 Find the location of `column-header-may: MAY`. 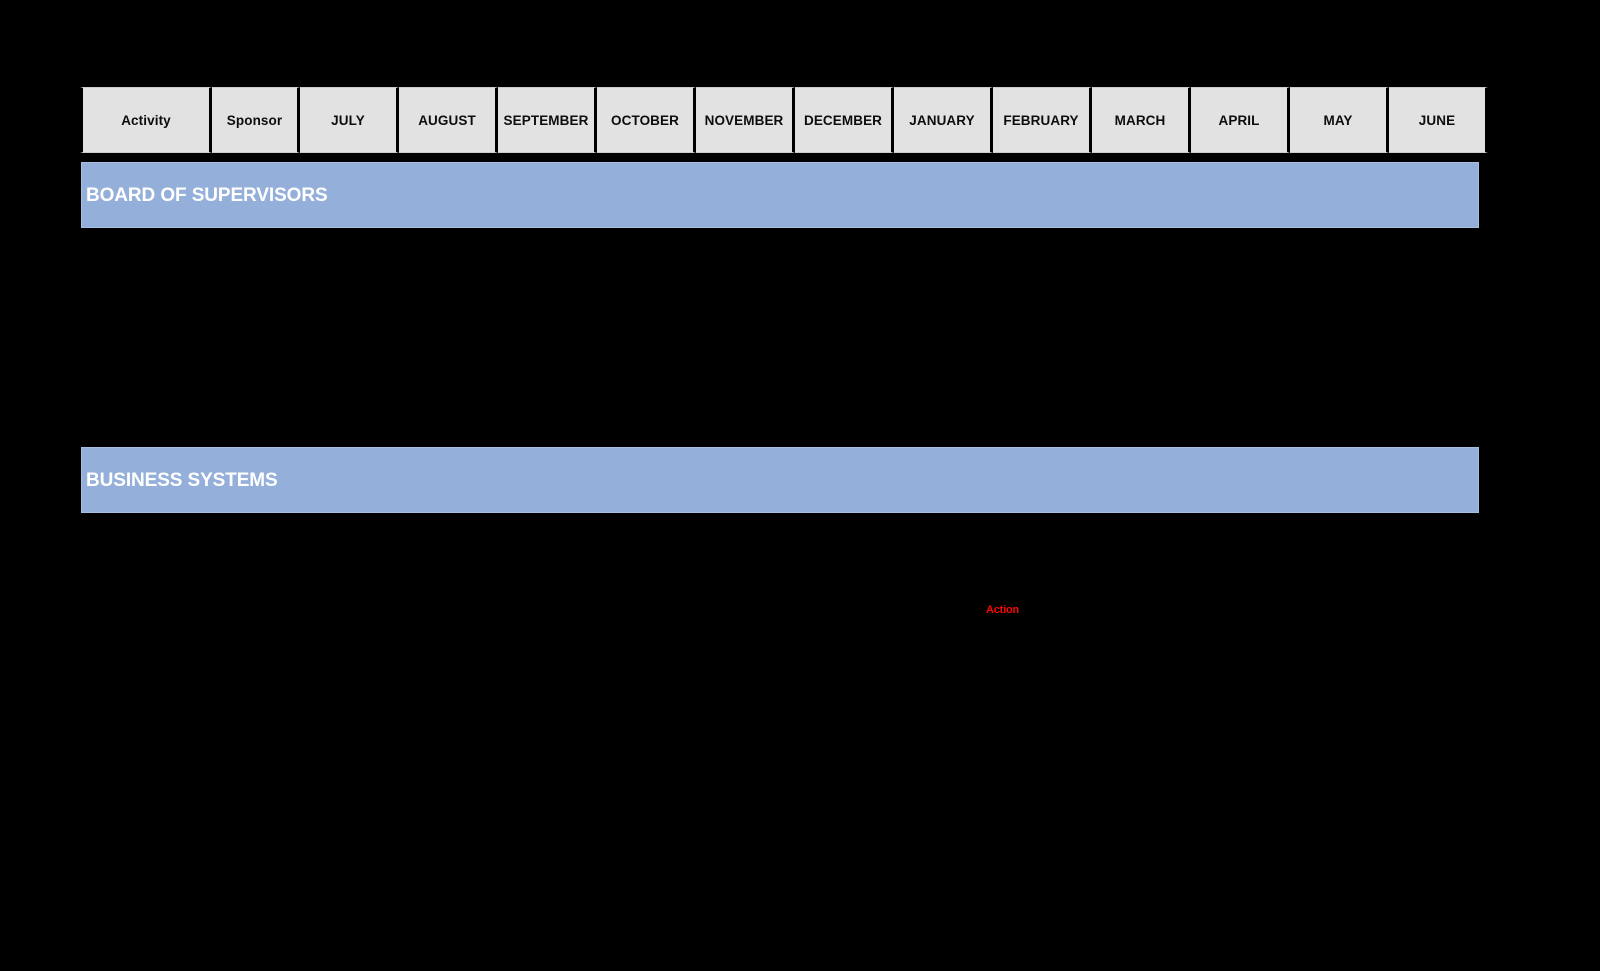

column-header-may: MAY is located at coordinates (1339, 120).